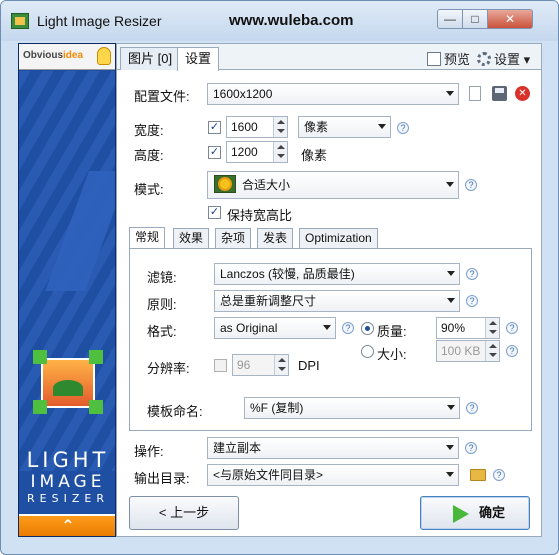  Describe the element at coordinates (162, 96) in the screenshot. I see `profile-label: 配置文件:` at that location.